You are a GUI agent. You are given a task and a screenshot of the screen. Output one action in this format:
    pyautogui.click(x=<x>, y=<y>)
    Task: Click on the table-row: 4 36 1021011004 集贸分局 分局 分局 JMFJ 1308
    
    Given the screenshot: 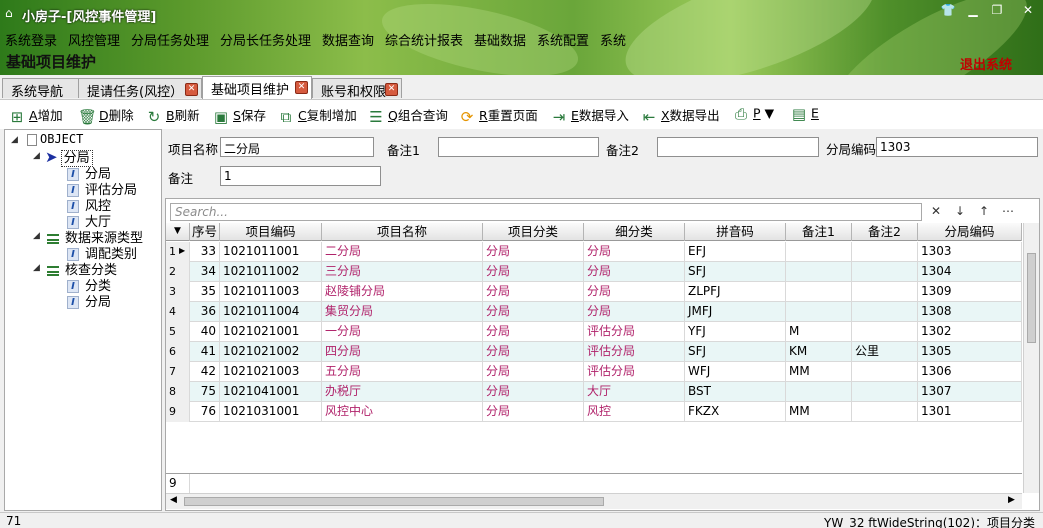 What is the action you would take?
    pyautogui.click(x=594, y=312)
    